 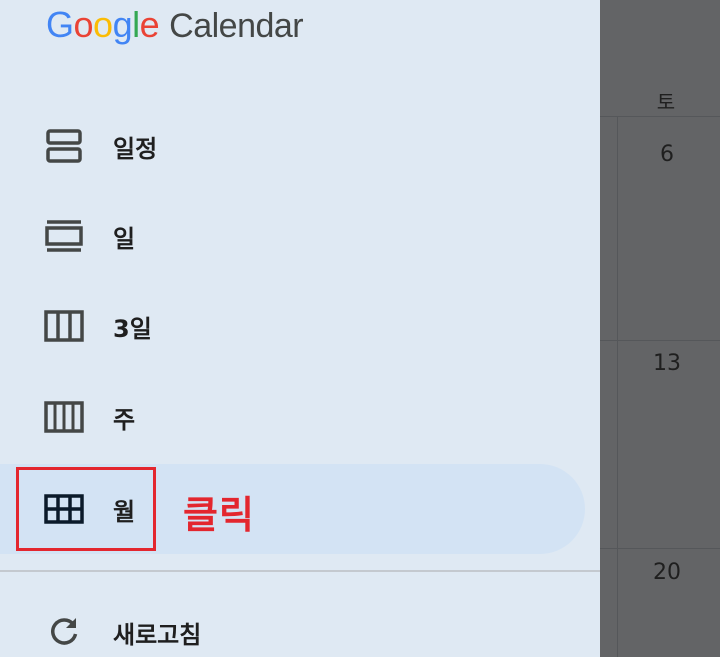 I want to click on view-option-label: 3일, so click(x=132, y=328).